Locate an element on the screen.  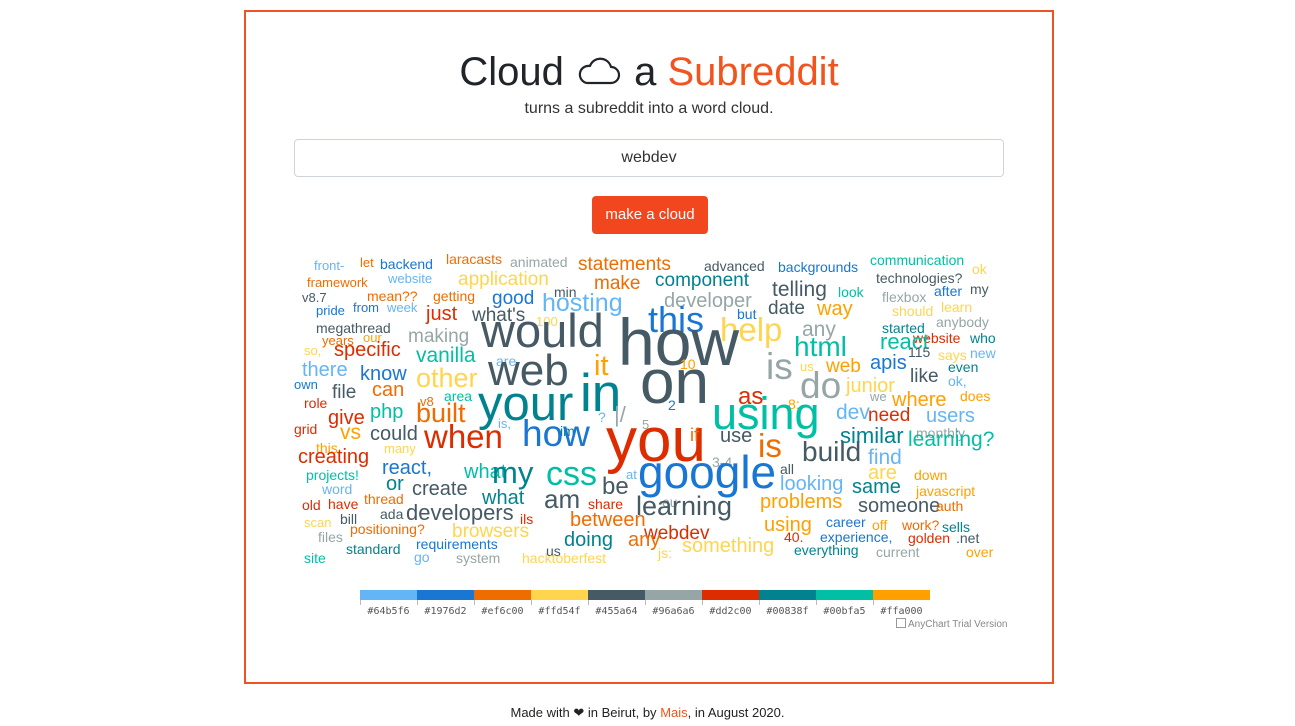
cloud-word: website is located at coordinates (410, 278).